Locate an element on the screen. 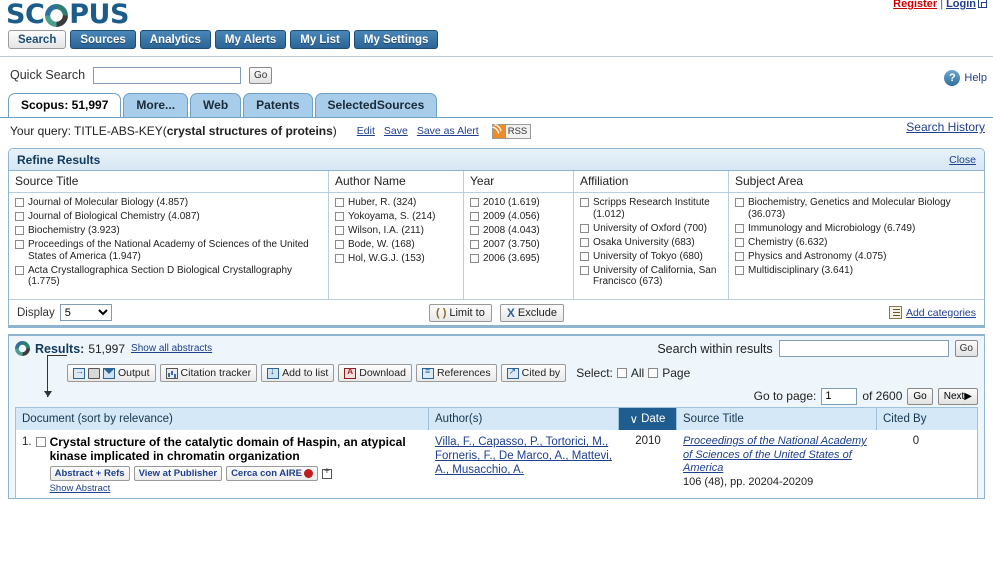  facet-option: Immunology and Microbiology (6.749) is located at coordinates (857, 229).